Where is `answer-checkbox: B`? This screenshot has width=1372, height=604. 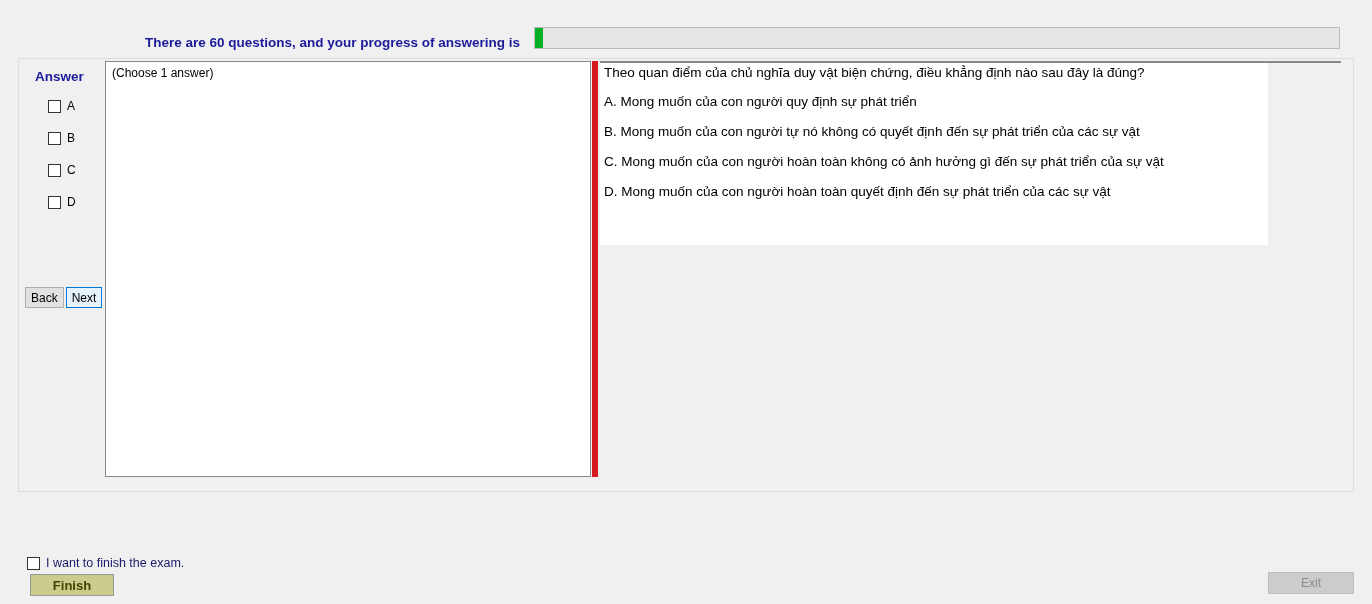
answer-checkbox: B is located at coordinates (61, 138).